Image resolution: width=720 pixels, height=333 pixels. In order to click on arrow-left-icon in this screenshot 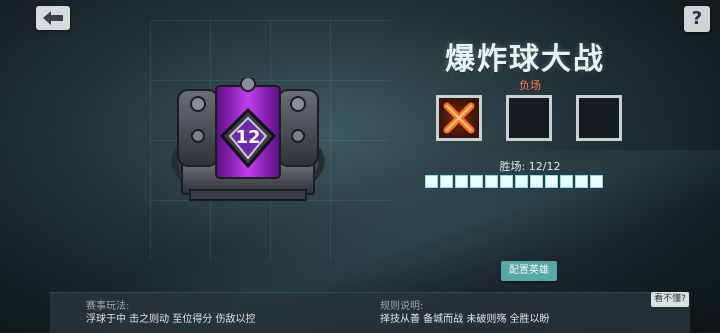, I will do `click(53, 18)`.